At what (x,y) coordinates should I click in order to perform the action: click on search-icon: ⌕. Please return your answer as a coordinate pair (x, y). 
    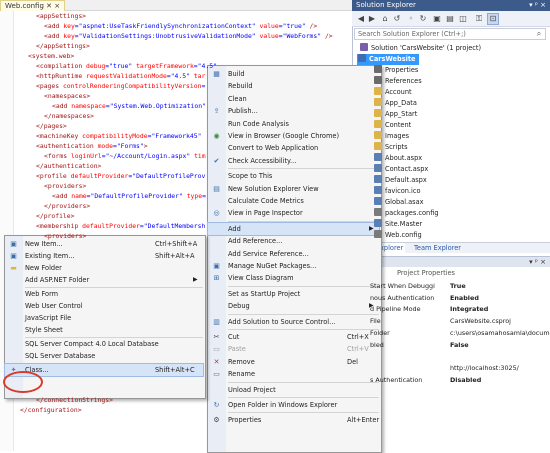
    Looking at the image, I should click on (539, 34).